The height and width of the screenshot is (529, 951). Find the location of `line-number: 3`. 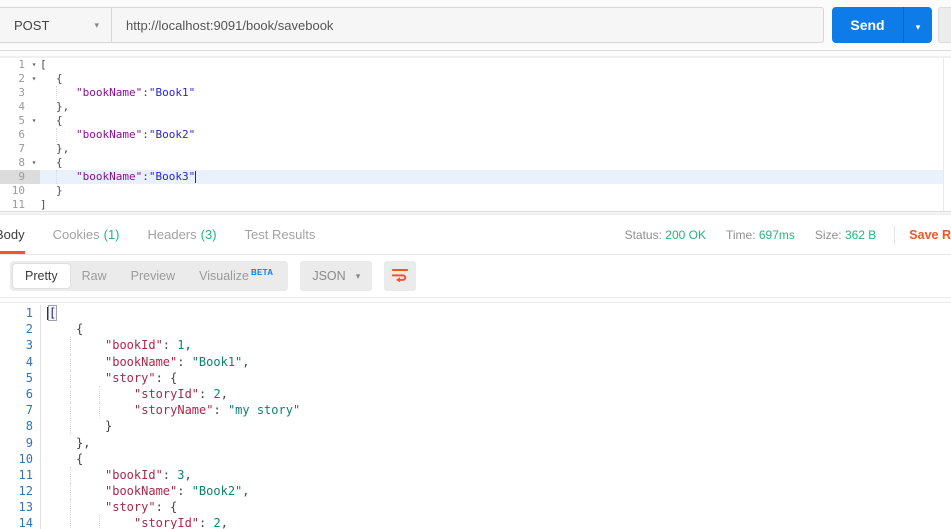

line-number: 3 is located at coordinates (21, 92).